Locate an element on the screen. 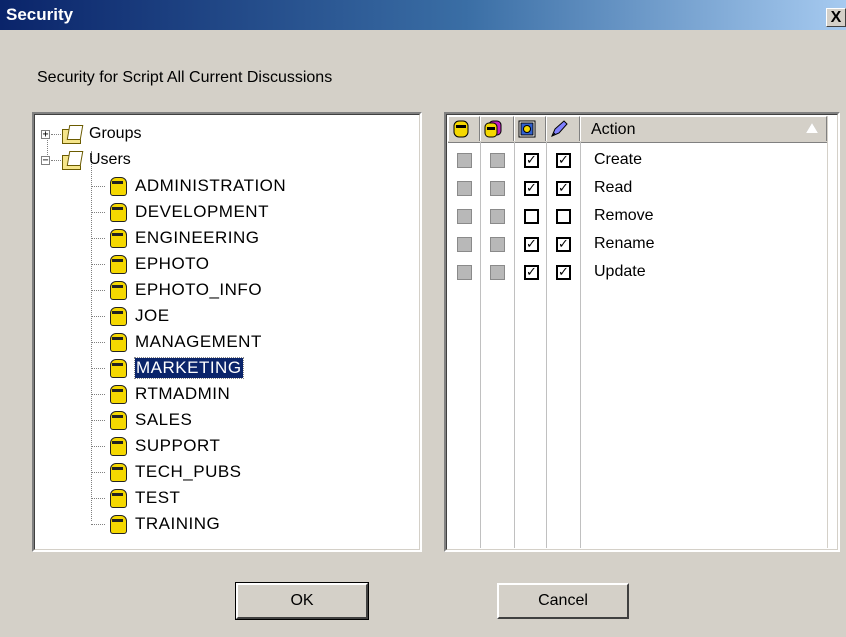 The height and width of the screenshot is (637, 846). column-header-group is located at coordinates (497, 128).